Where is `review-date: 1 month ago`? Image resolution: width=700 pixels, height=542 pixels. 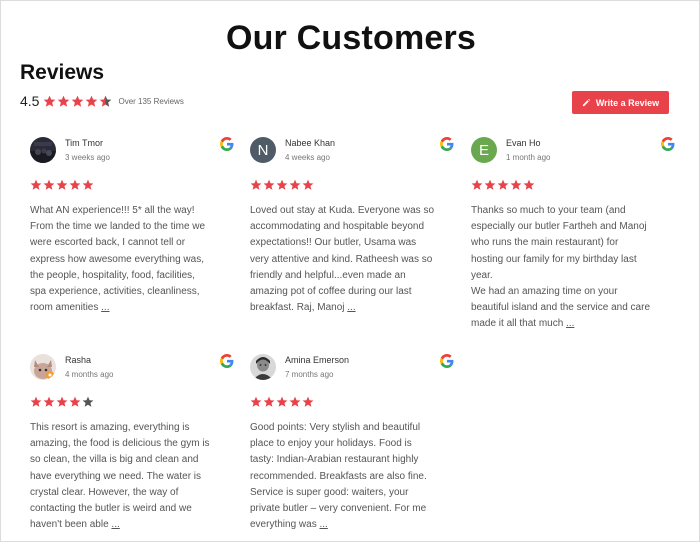
review-date: 1 month ago is located at coordinates (528, 157).